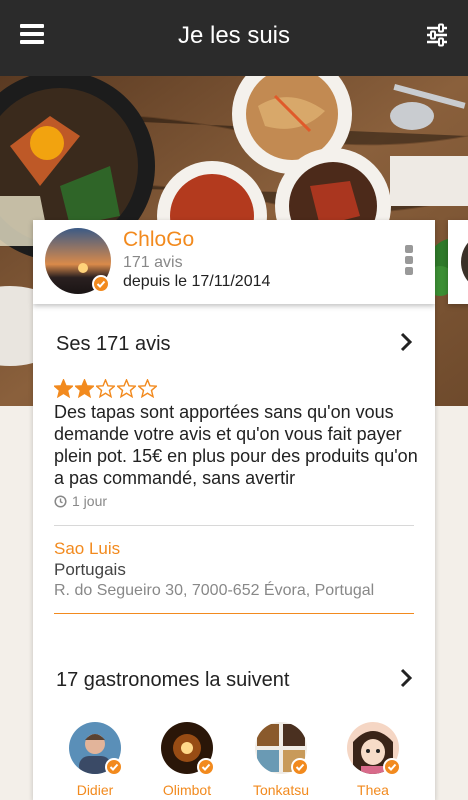 Image resolution: width=468 pixels, height=800 pixels. I want to click on clock-icon, so click(60, 501).